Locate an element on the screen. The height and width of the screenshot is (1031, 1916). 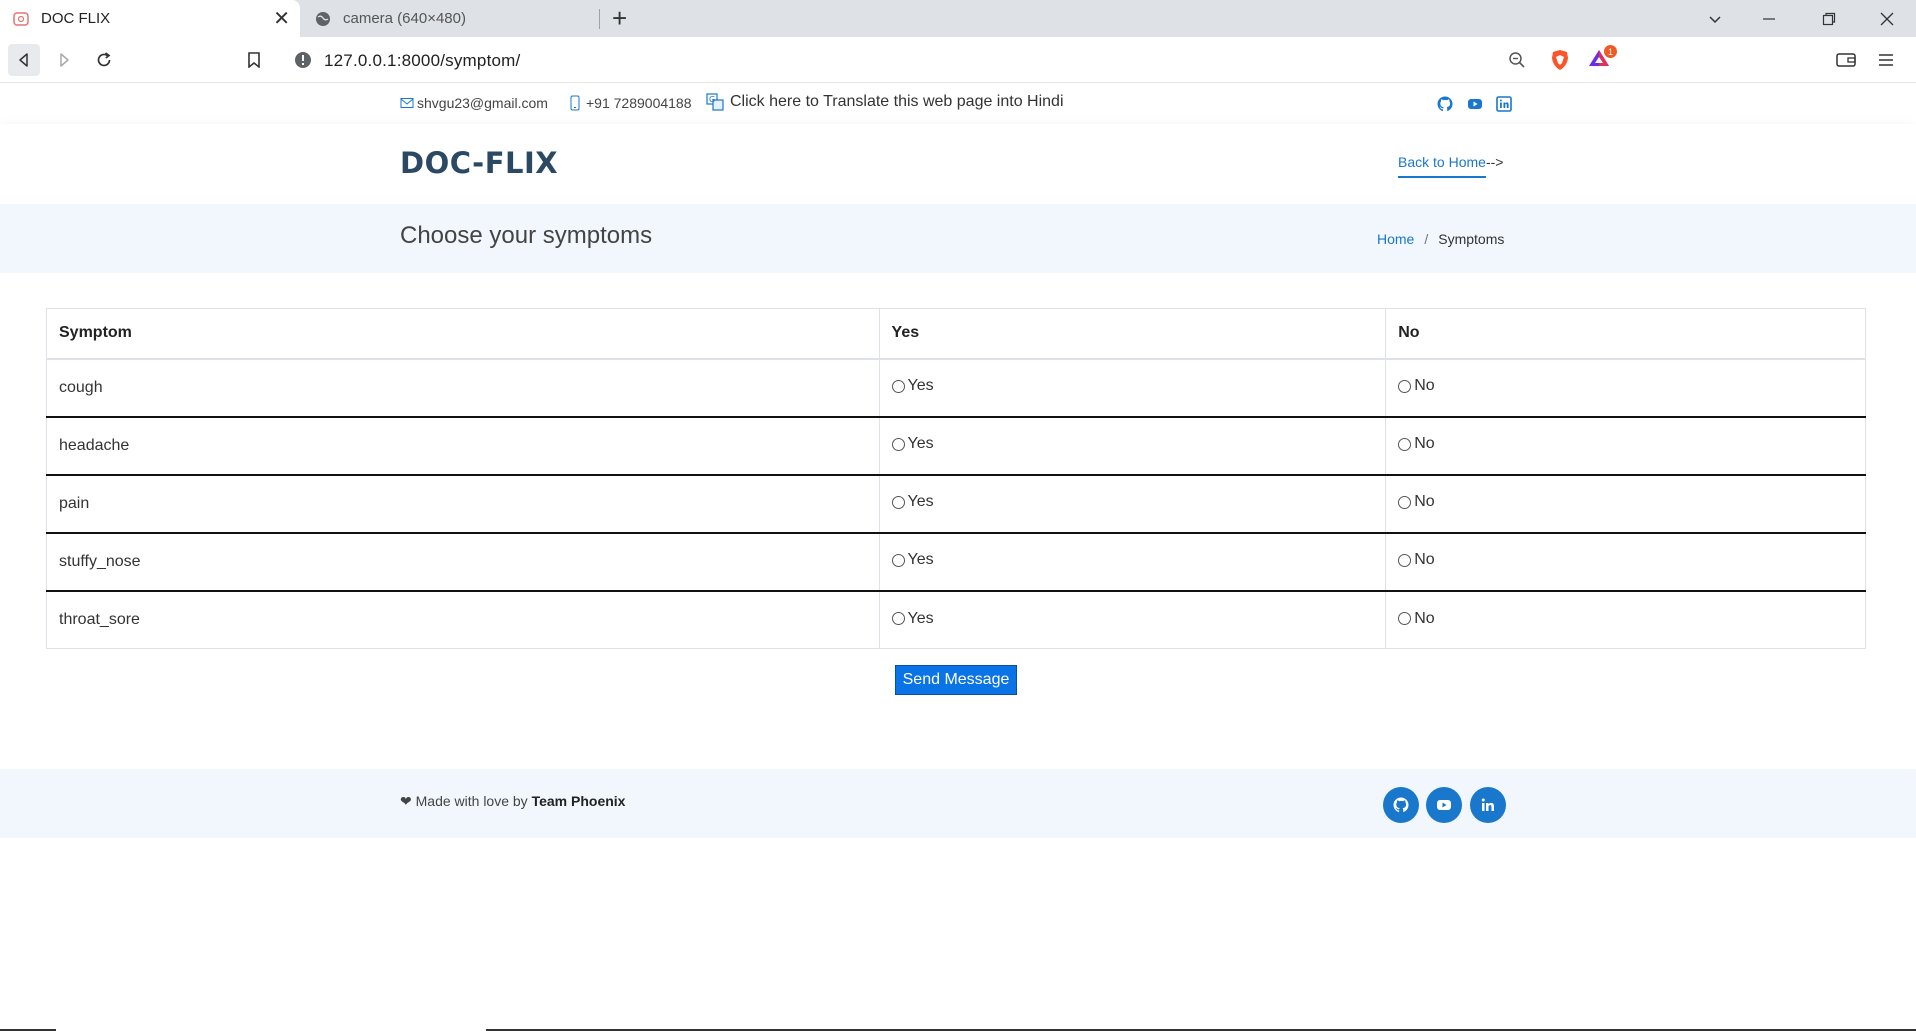
menu-button is located at coordinates (1886, 60).